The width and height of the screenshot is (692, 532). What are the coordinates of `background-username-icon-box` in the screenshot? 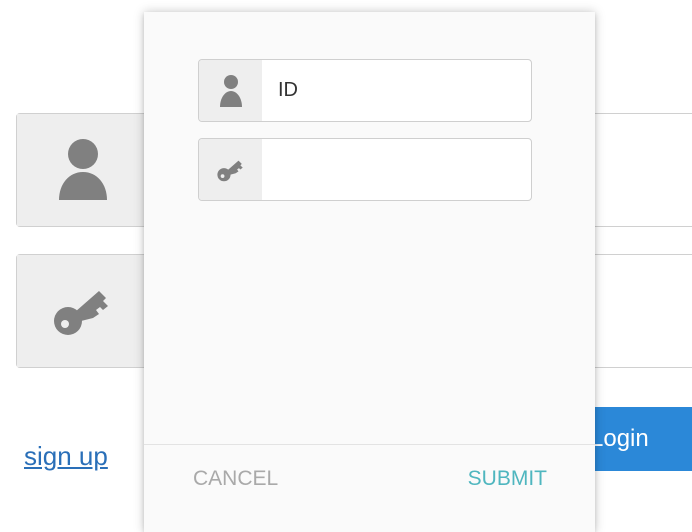 It's located at (83, 170).